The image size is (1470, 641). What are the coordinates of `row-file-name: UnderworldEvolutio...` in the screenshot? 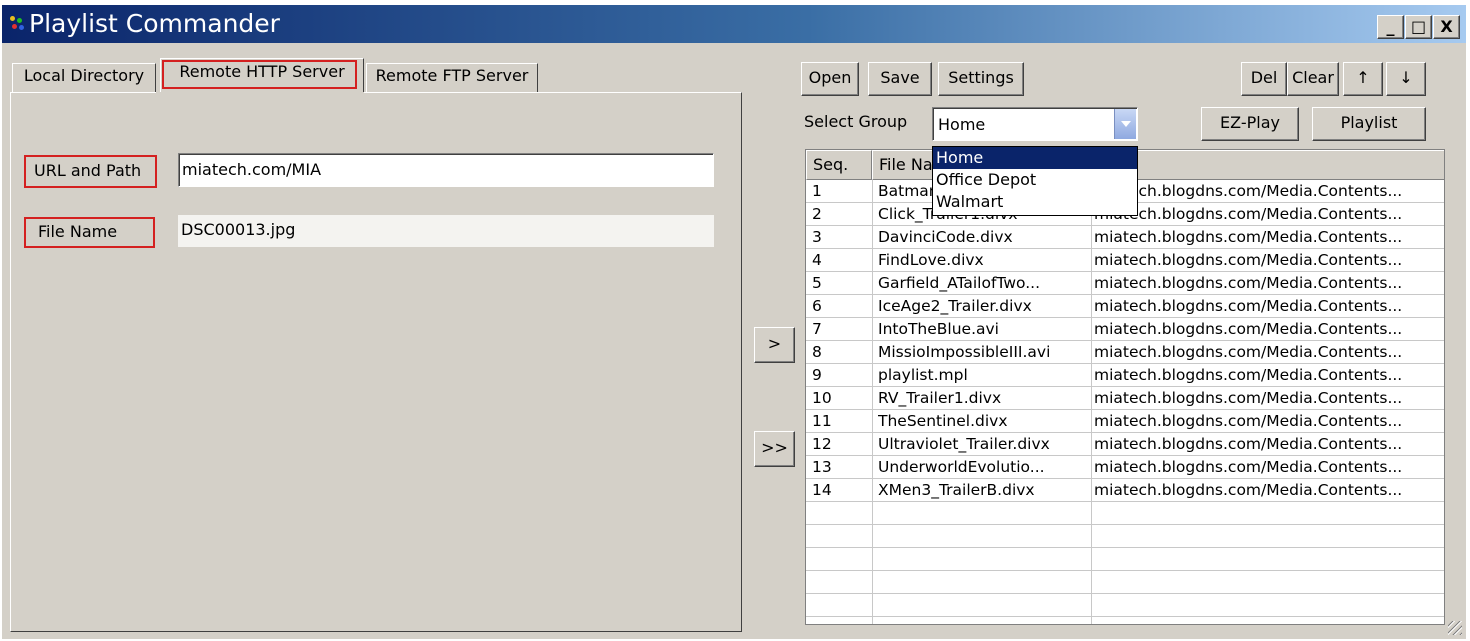 It's located at (961, 467).